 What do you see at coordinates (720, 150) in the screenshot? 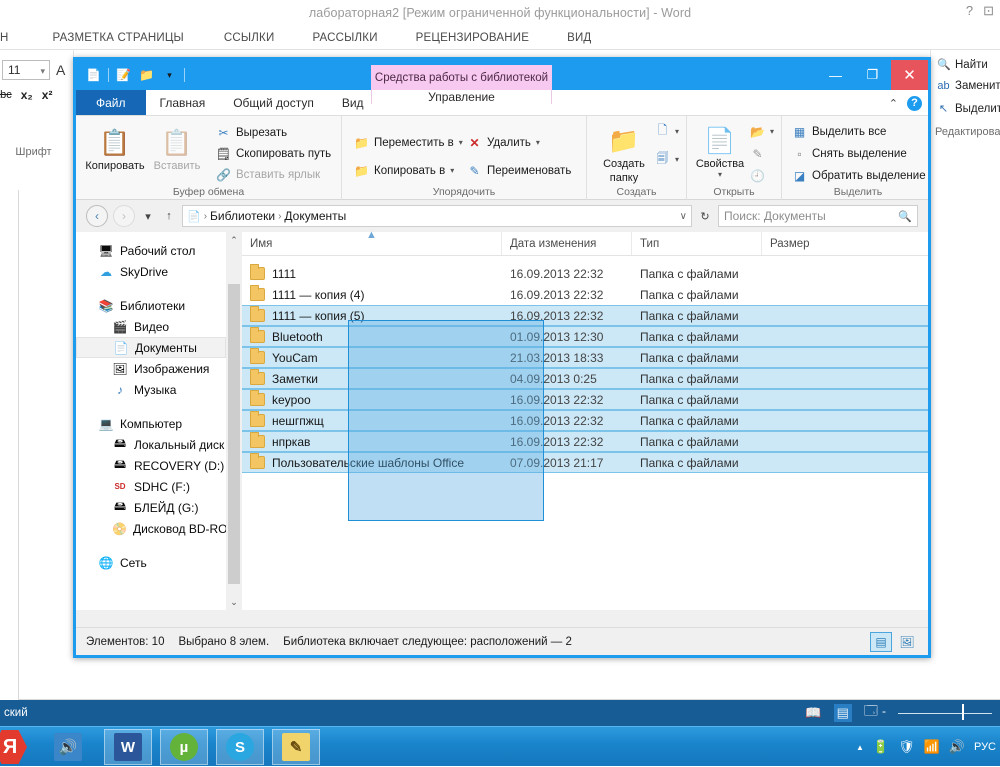
I see `properties-button: 📄 Свойства ▾` at bounding box center [720, 150].